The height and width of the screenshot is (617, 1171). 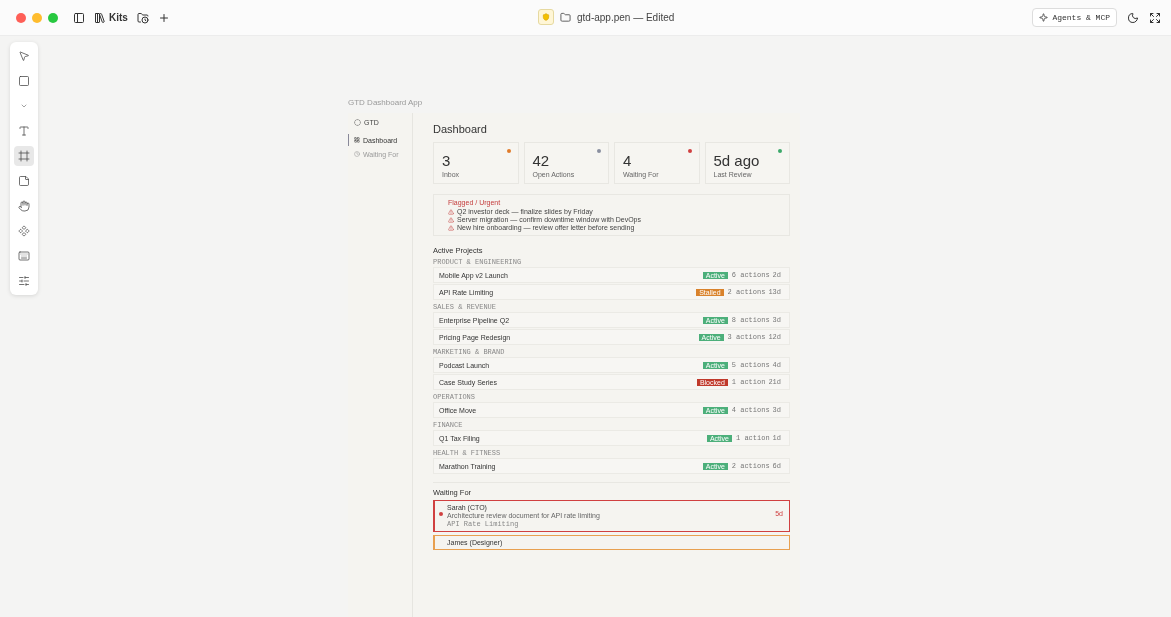 I want to click on hand-icon, so click(x=24, y=206).